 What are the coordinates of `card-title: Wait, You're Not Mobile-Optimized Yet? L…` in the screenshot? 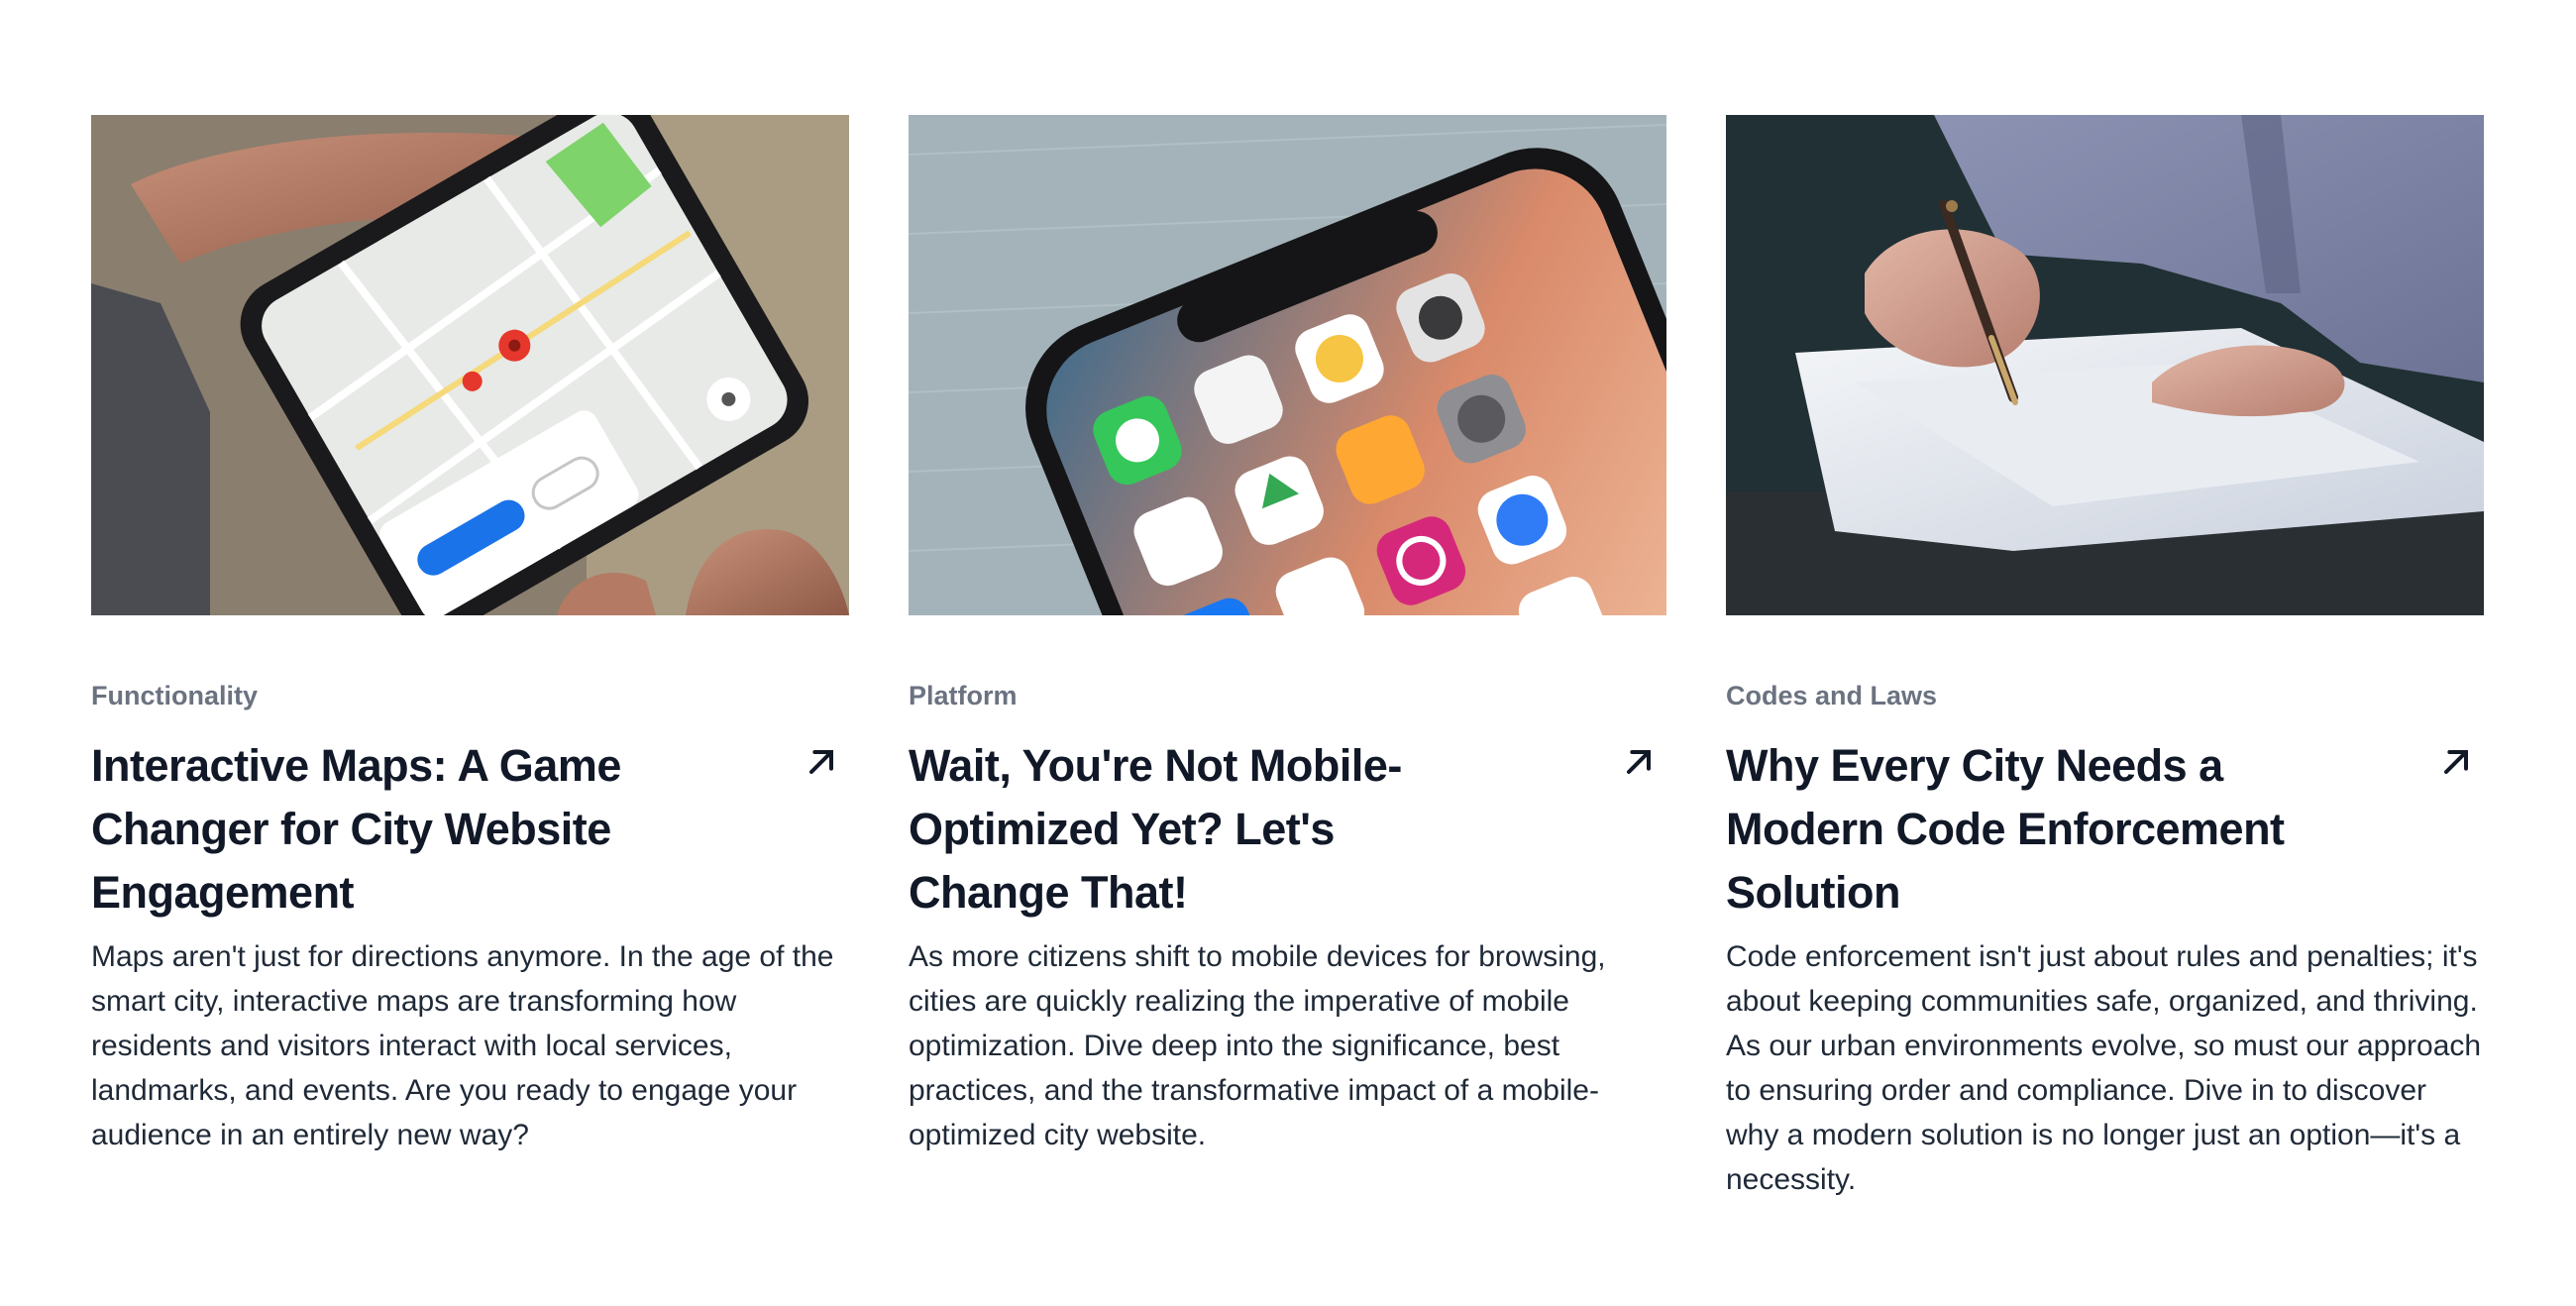 It's located at (1206, 829).